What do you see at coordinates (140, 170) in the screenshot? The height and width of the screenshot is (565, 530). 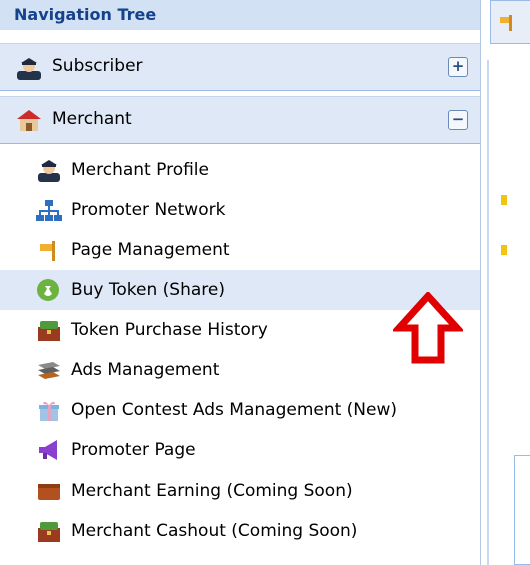 I see `nav-item-label: Merchant Profile` at bounding box center [140, 170].